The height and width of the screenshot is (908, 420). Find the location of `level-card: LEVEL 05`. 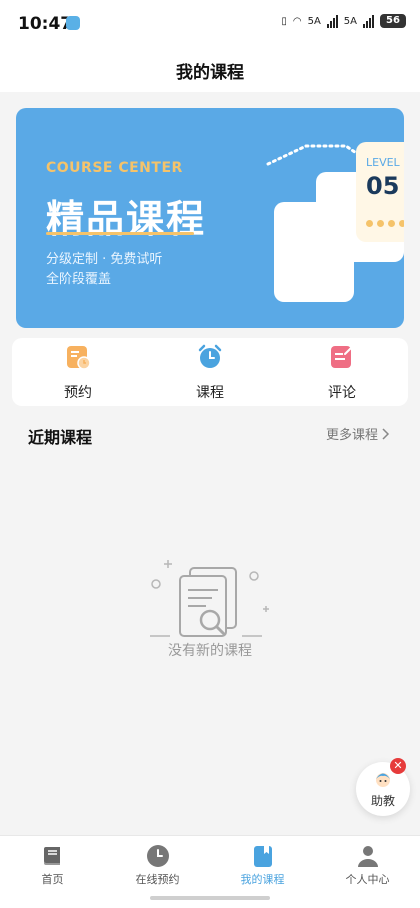

level-card: LEVEL 05 is located at coordinates (380, 192).